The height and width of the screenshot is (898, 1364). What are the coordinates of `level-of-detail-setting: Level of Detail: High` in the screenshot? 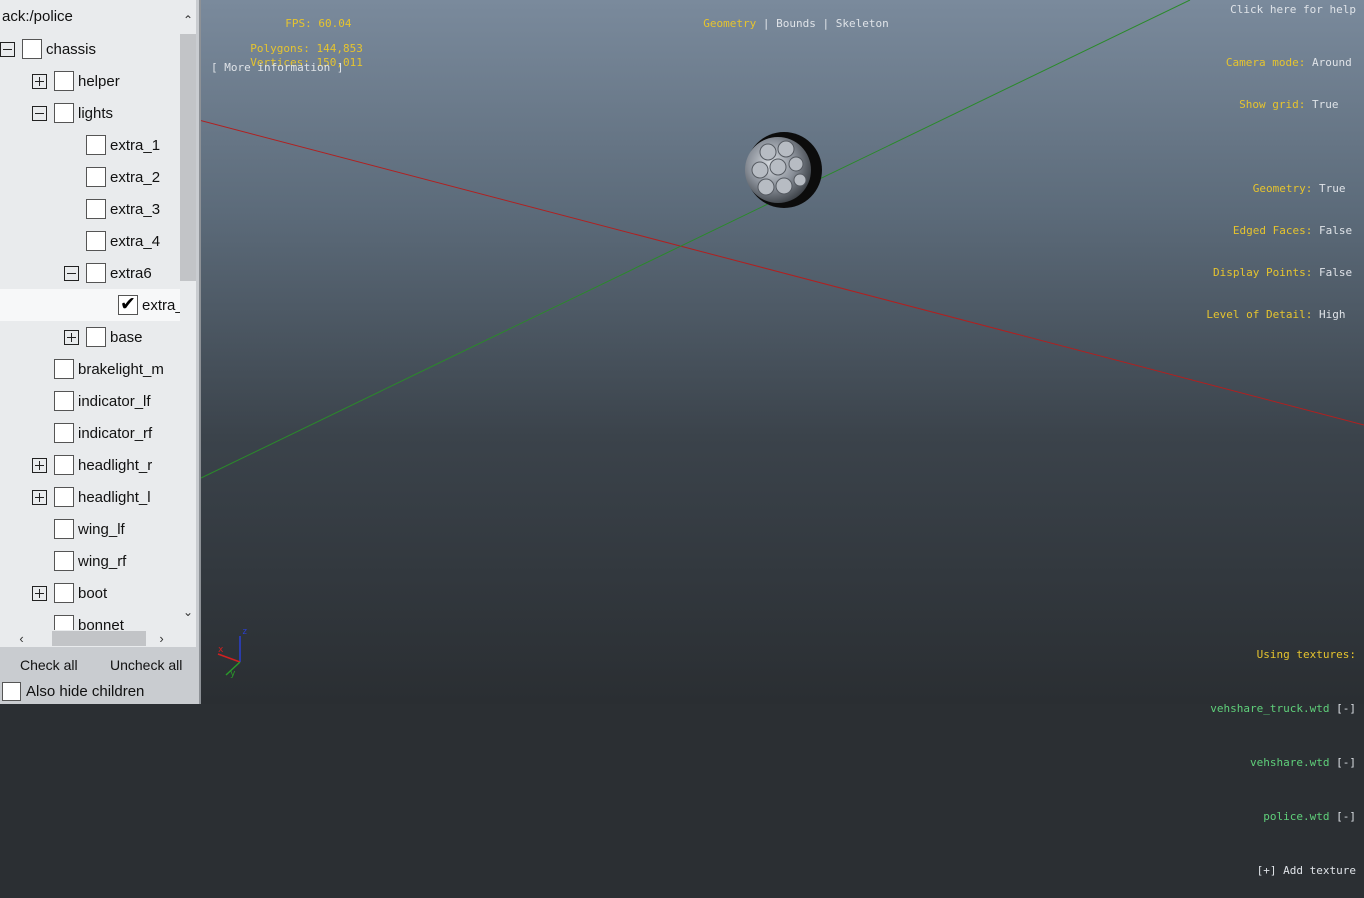 It's located at (1280, 315).